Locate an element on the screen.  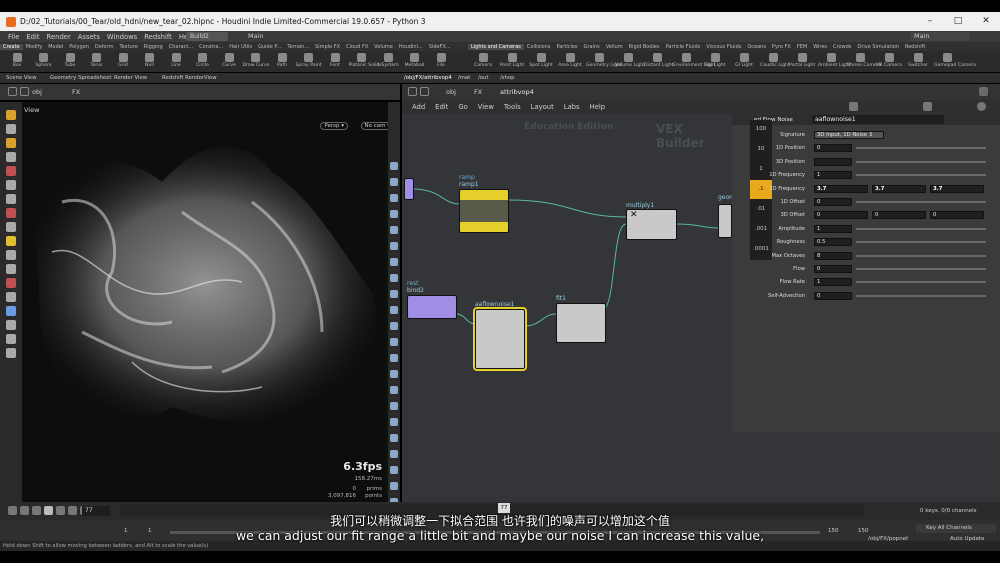
shelf-tool: Draw Curve is located at coordinates (256, 60).